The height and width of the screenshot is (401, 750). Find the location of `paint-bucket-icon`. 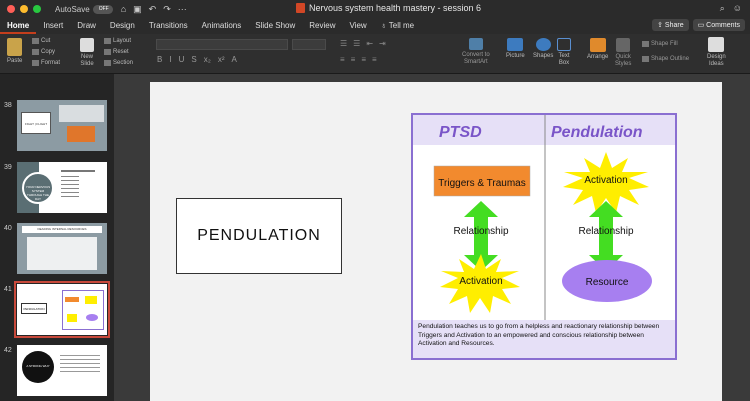

paint-bucket-icon is located at coordinates (645, 44).